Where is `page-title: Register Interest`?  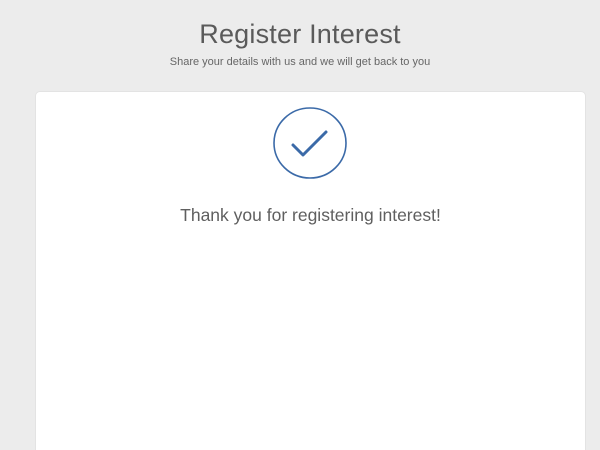
page-title: Register Interest is located at coordinates (300, 34).